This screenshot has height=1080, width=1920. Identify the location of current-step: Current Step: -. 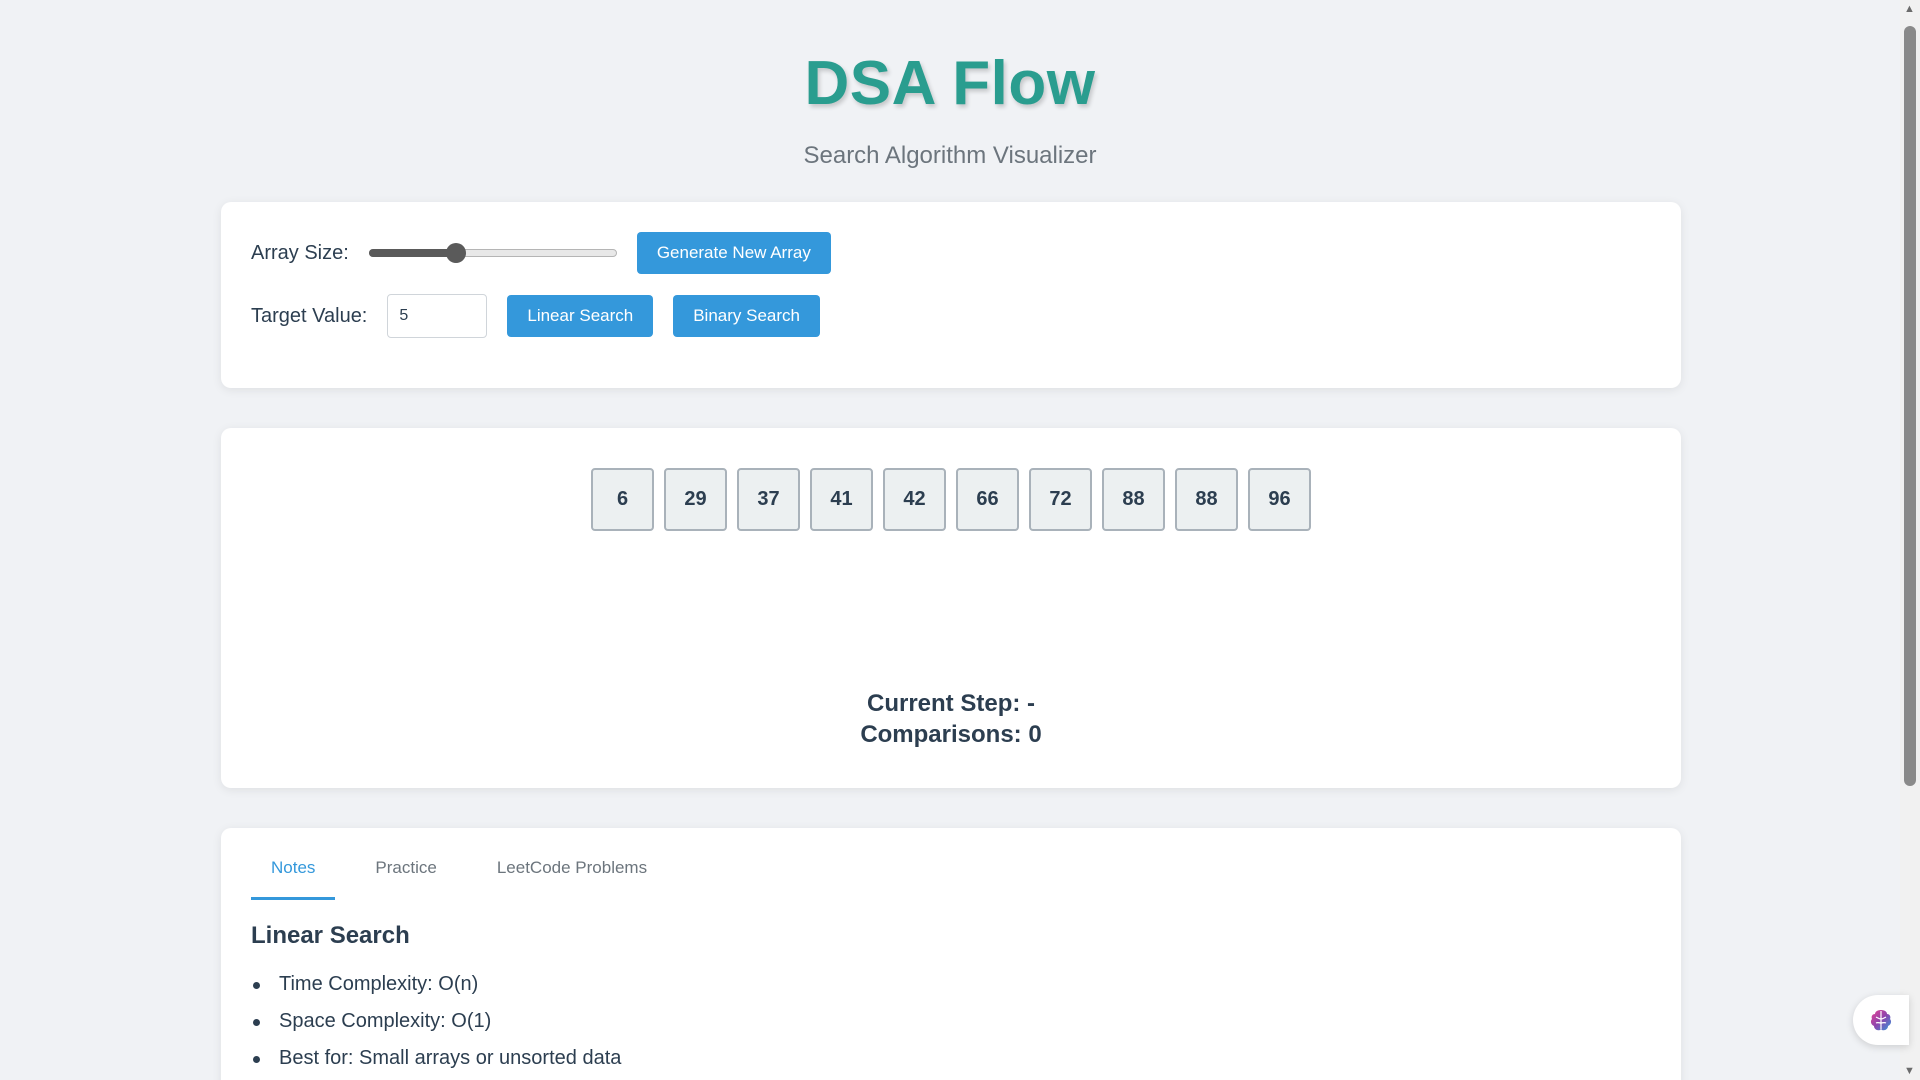
(951, 703).